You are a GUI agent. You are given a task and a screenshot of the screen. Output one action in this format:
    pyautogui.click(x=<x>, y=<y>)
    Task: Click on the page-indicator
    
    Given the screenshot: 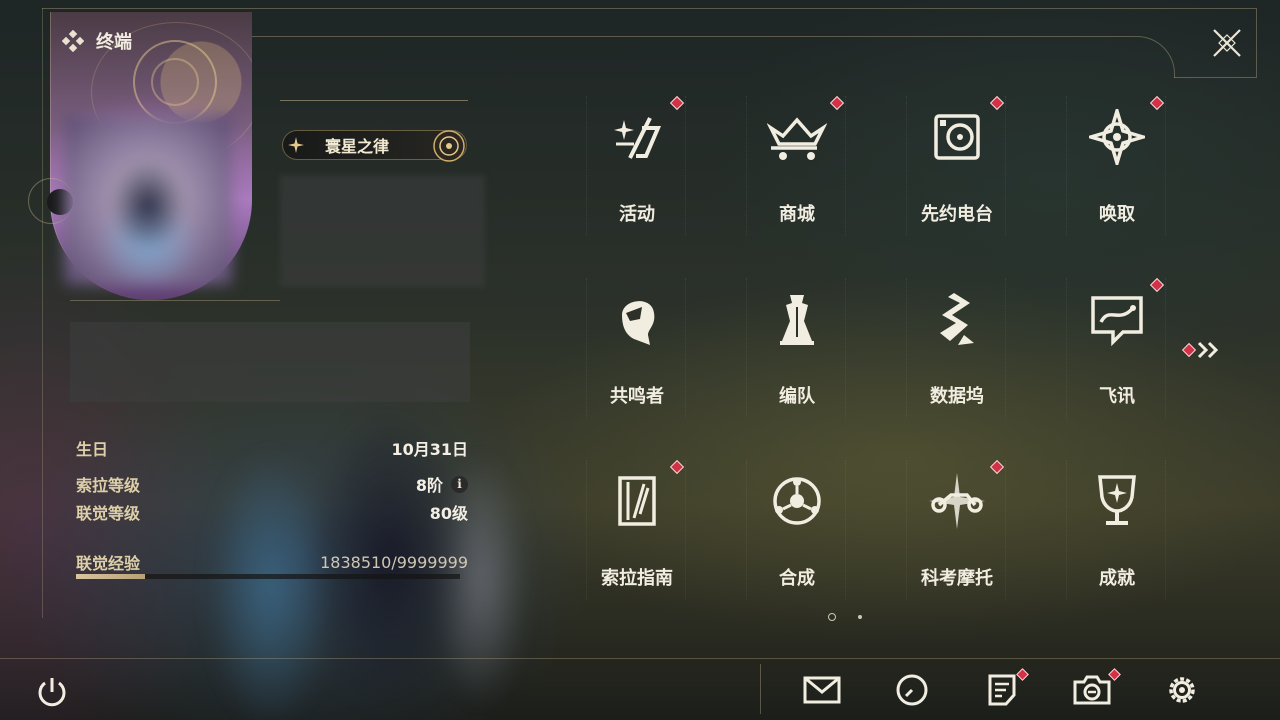 What is the action you would take?
    pyautogui.click(x=845, y=617)
    